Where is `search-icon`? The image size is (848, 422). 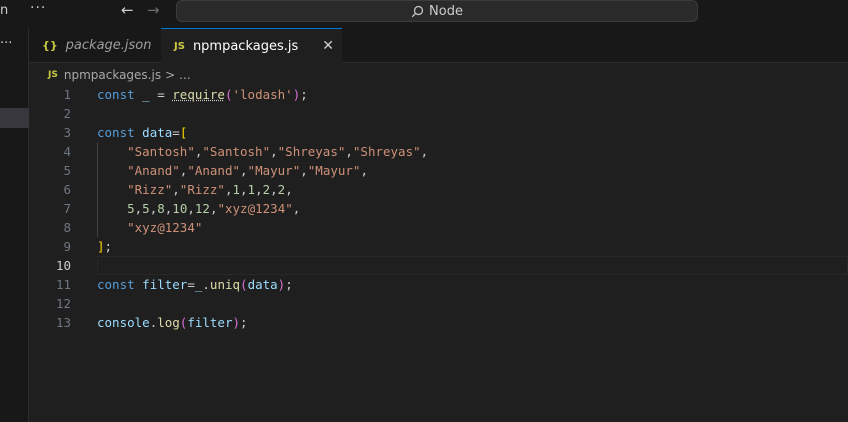
search-icon is located at coordinates (417, 11).